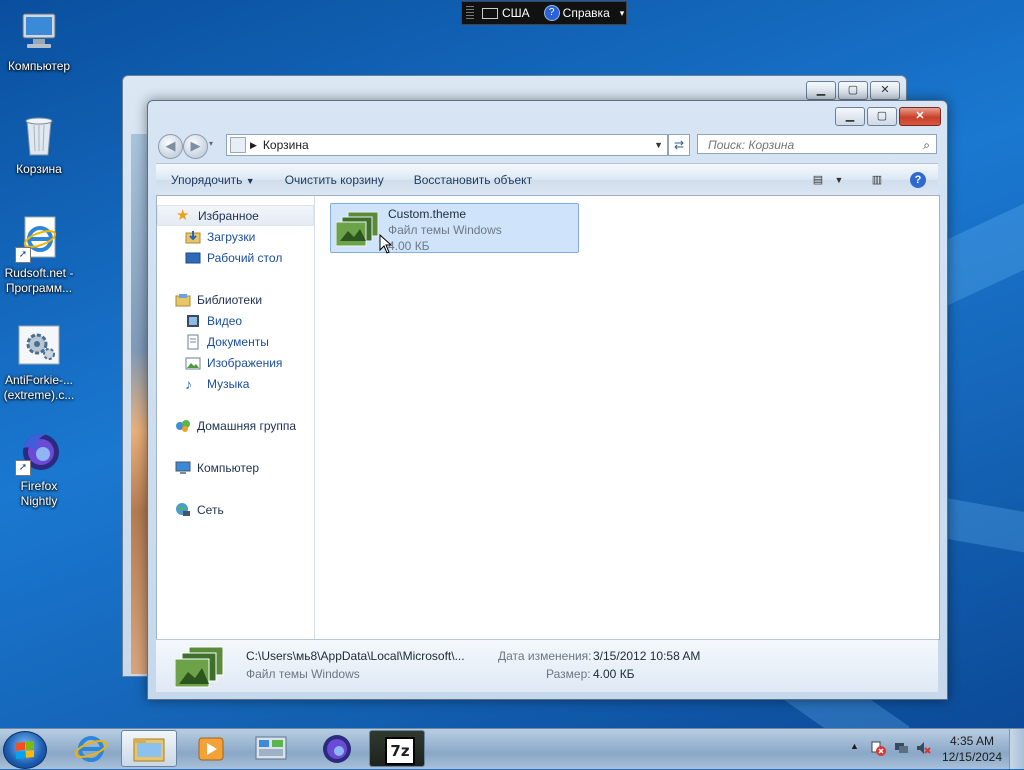 This screenshot has height=770, width=1024. Describe the element at coordinates (622, 13) in the screenshot. I see `langbar-options-icon: ▾` at that location.